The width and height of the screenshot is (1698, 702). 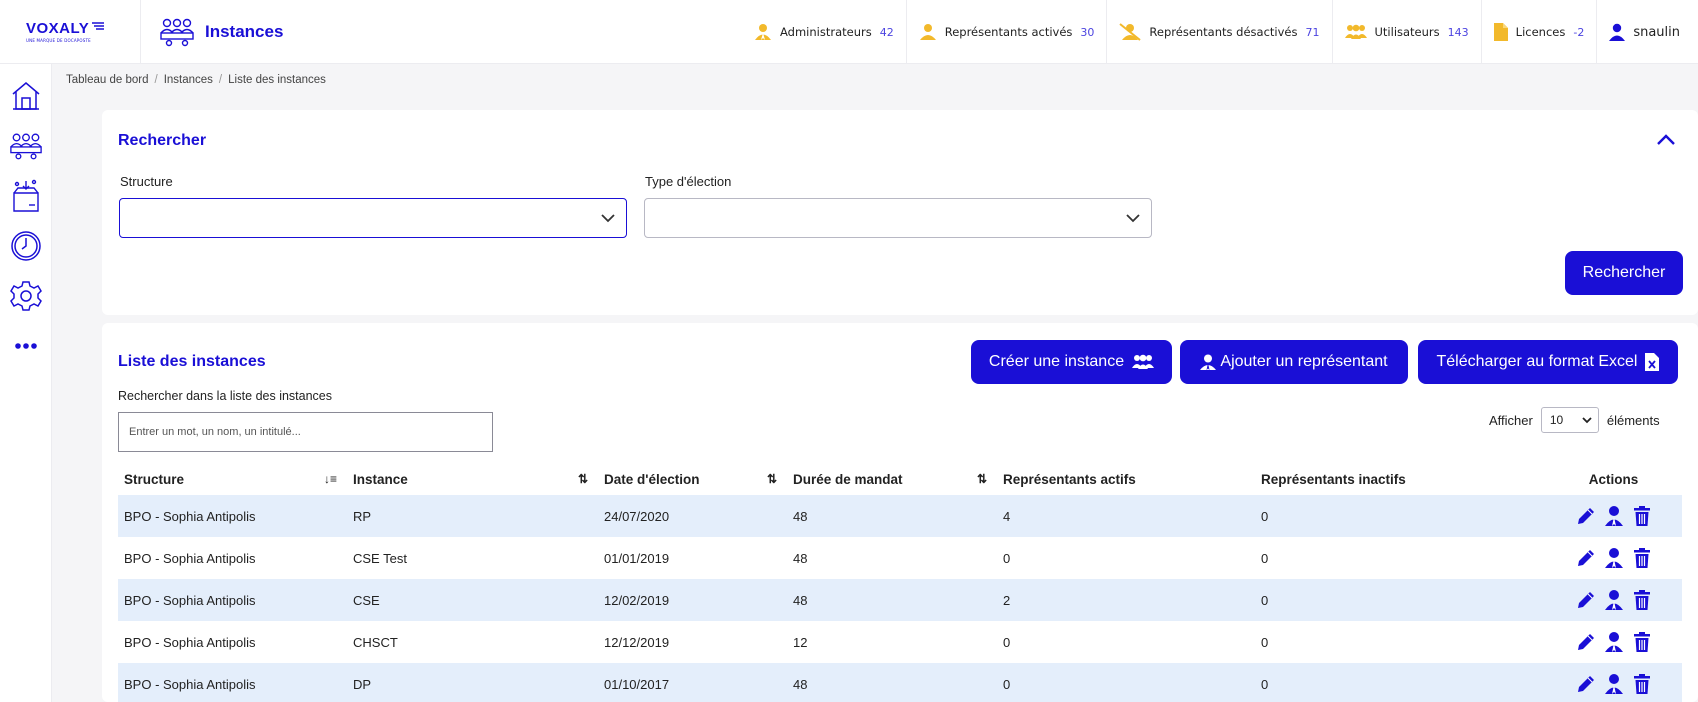 I want to click on user-icon, so click(x=927, y=32).